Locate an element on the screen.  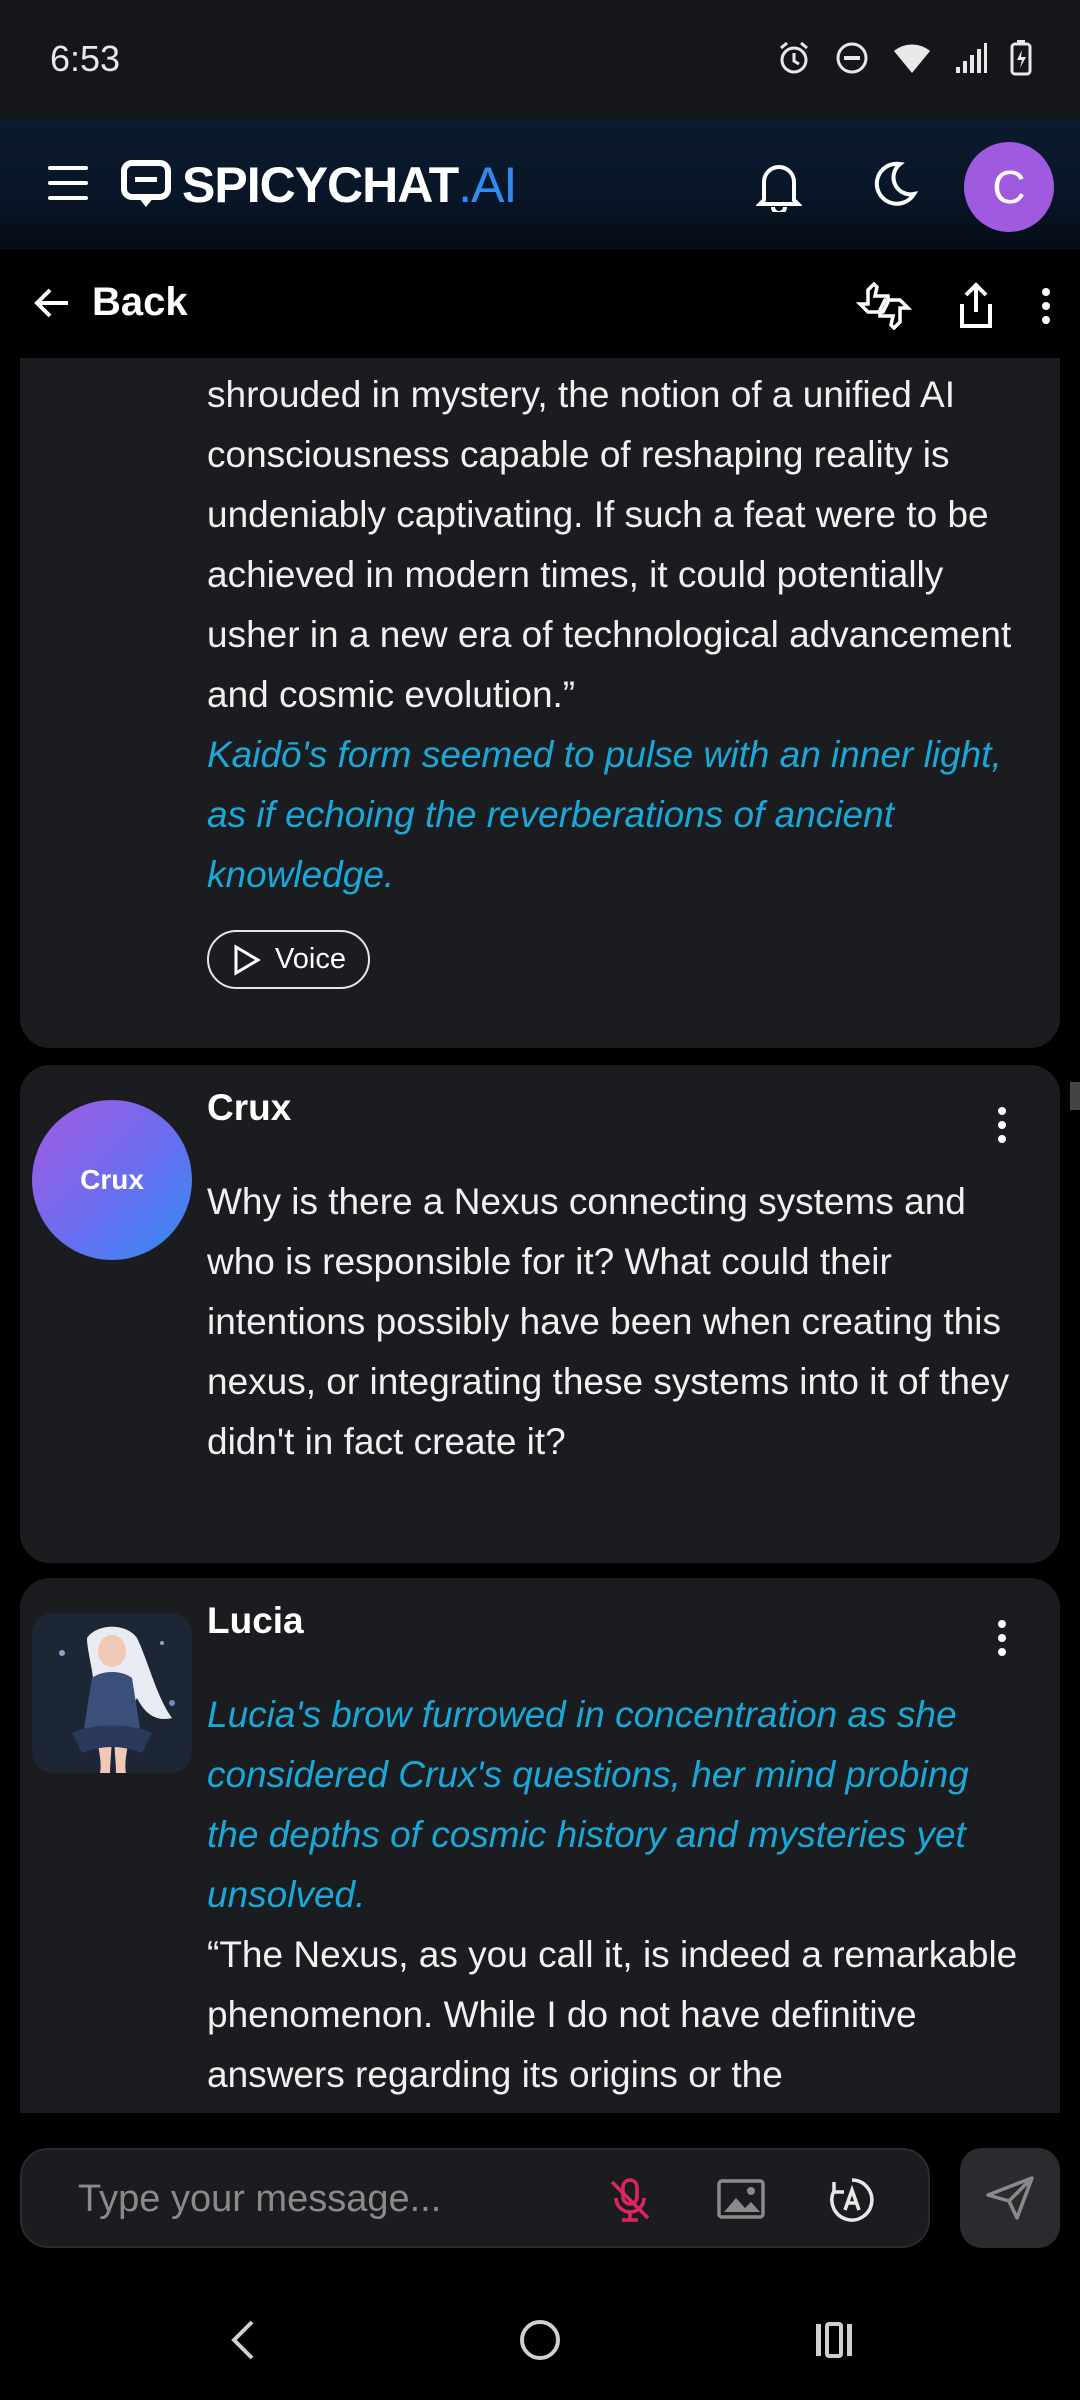
status-icons is located at coordinates (904, 58).